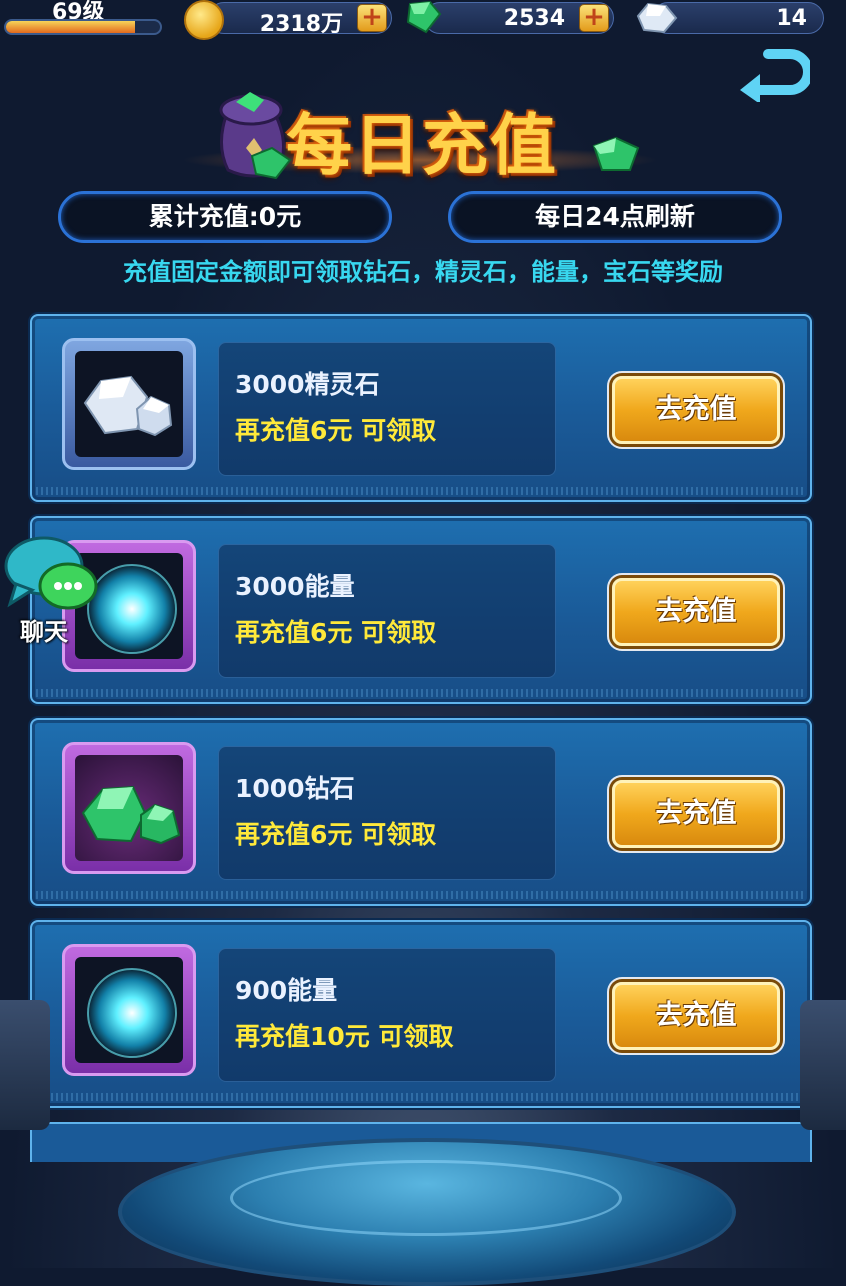 Image resolution: width=846 pixels, height=1286 pixels. I want to click on reward-condition: 再充值10元 可领取, so click(344, 1036).